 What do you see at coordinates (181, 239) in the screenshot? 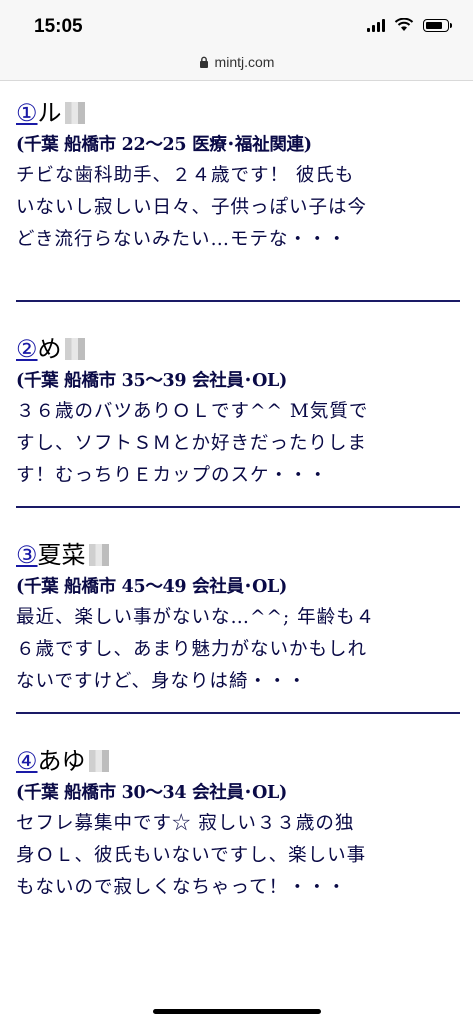
I see `description-line: どき流行らないみたい…モテな・・・` at bounding box center [181, 239].